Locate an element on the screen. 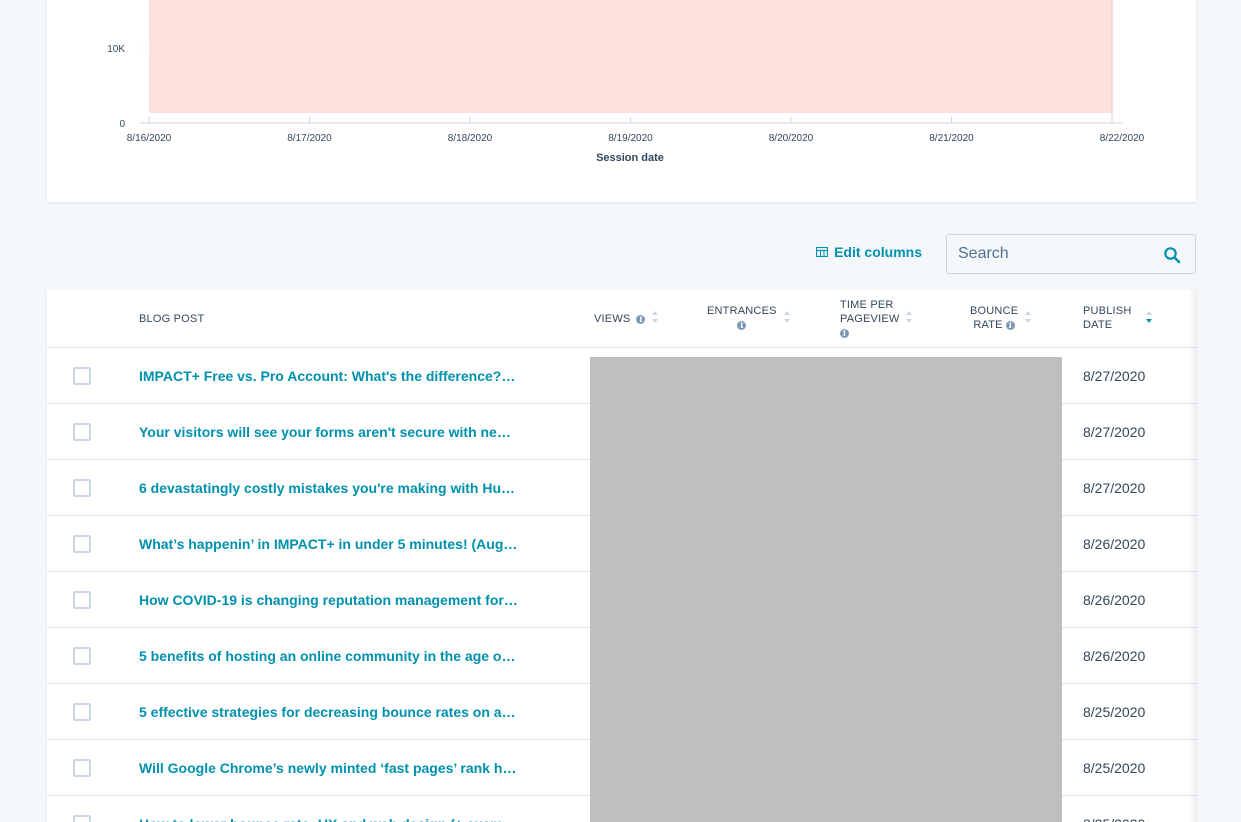 This screenshot has width=1241, height=822. x-tick-label: 8/20/2020 is located at coordinates (791, 138).